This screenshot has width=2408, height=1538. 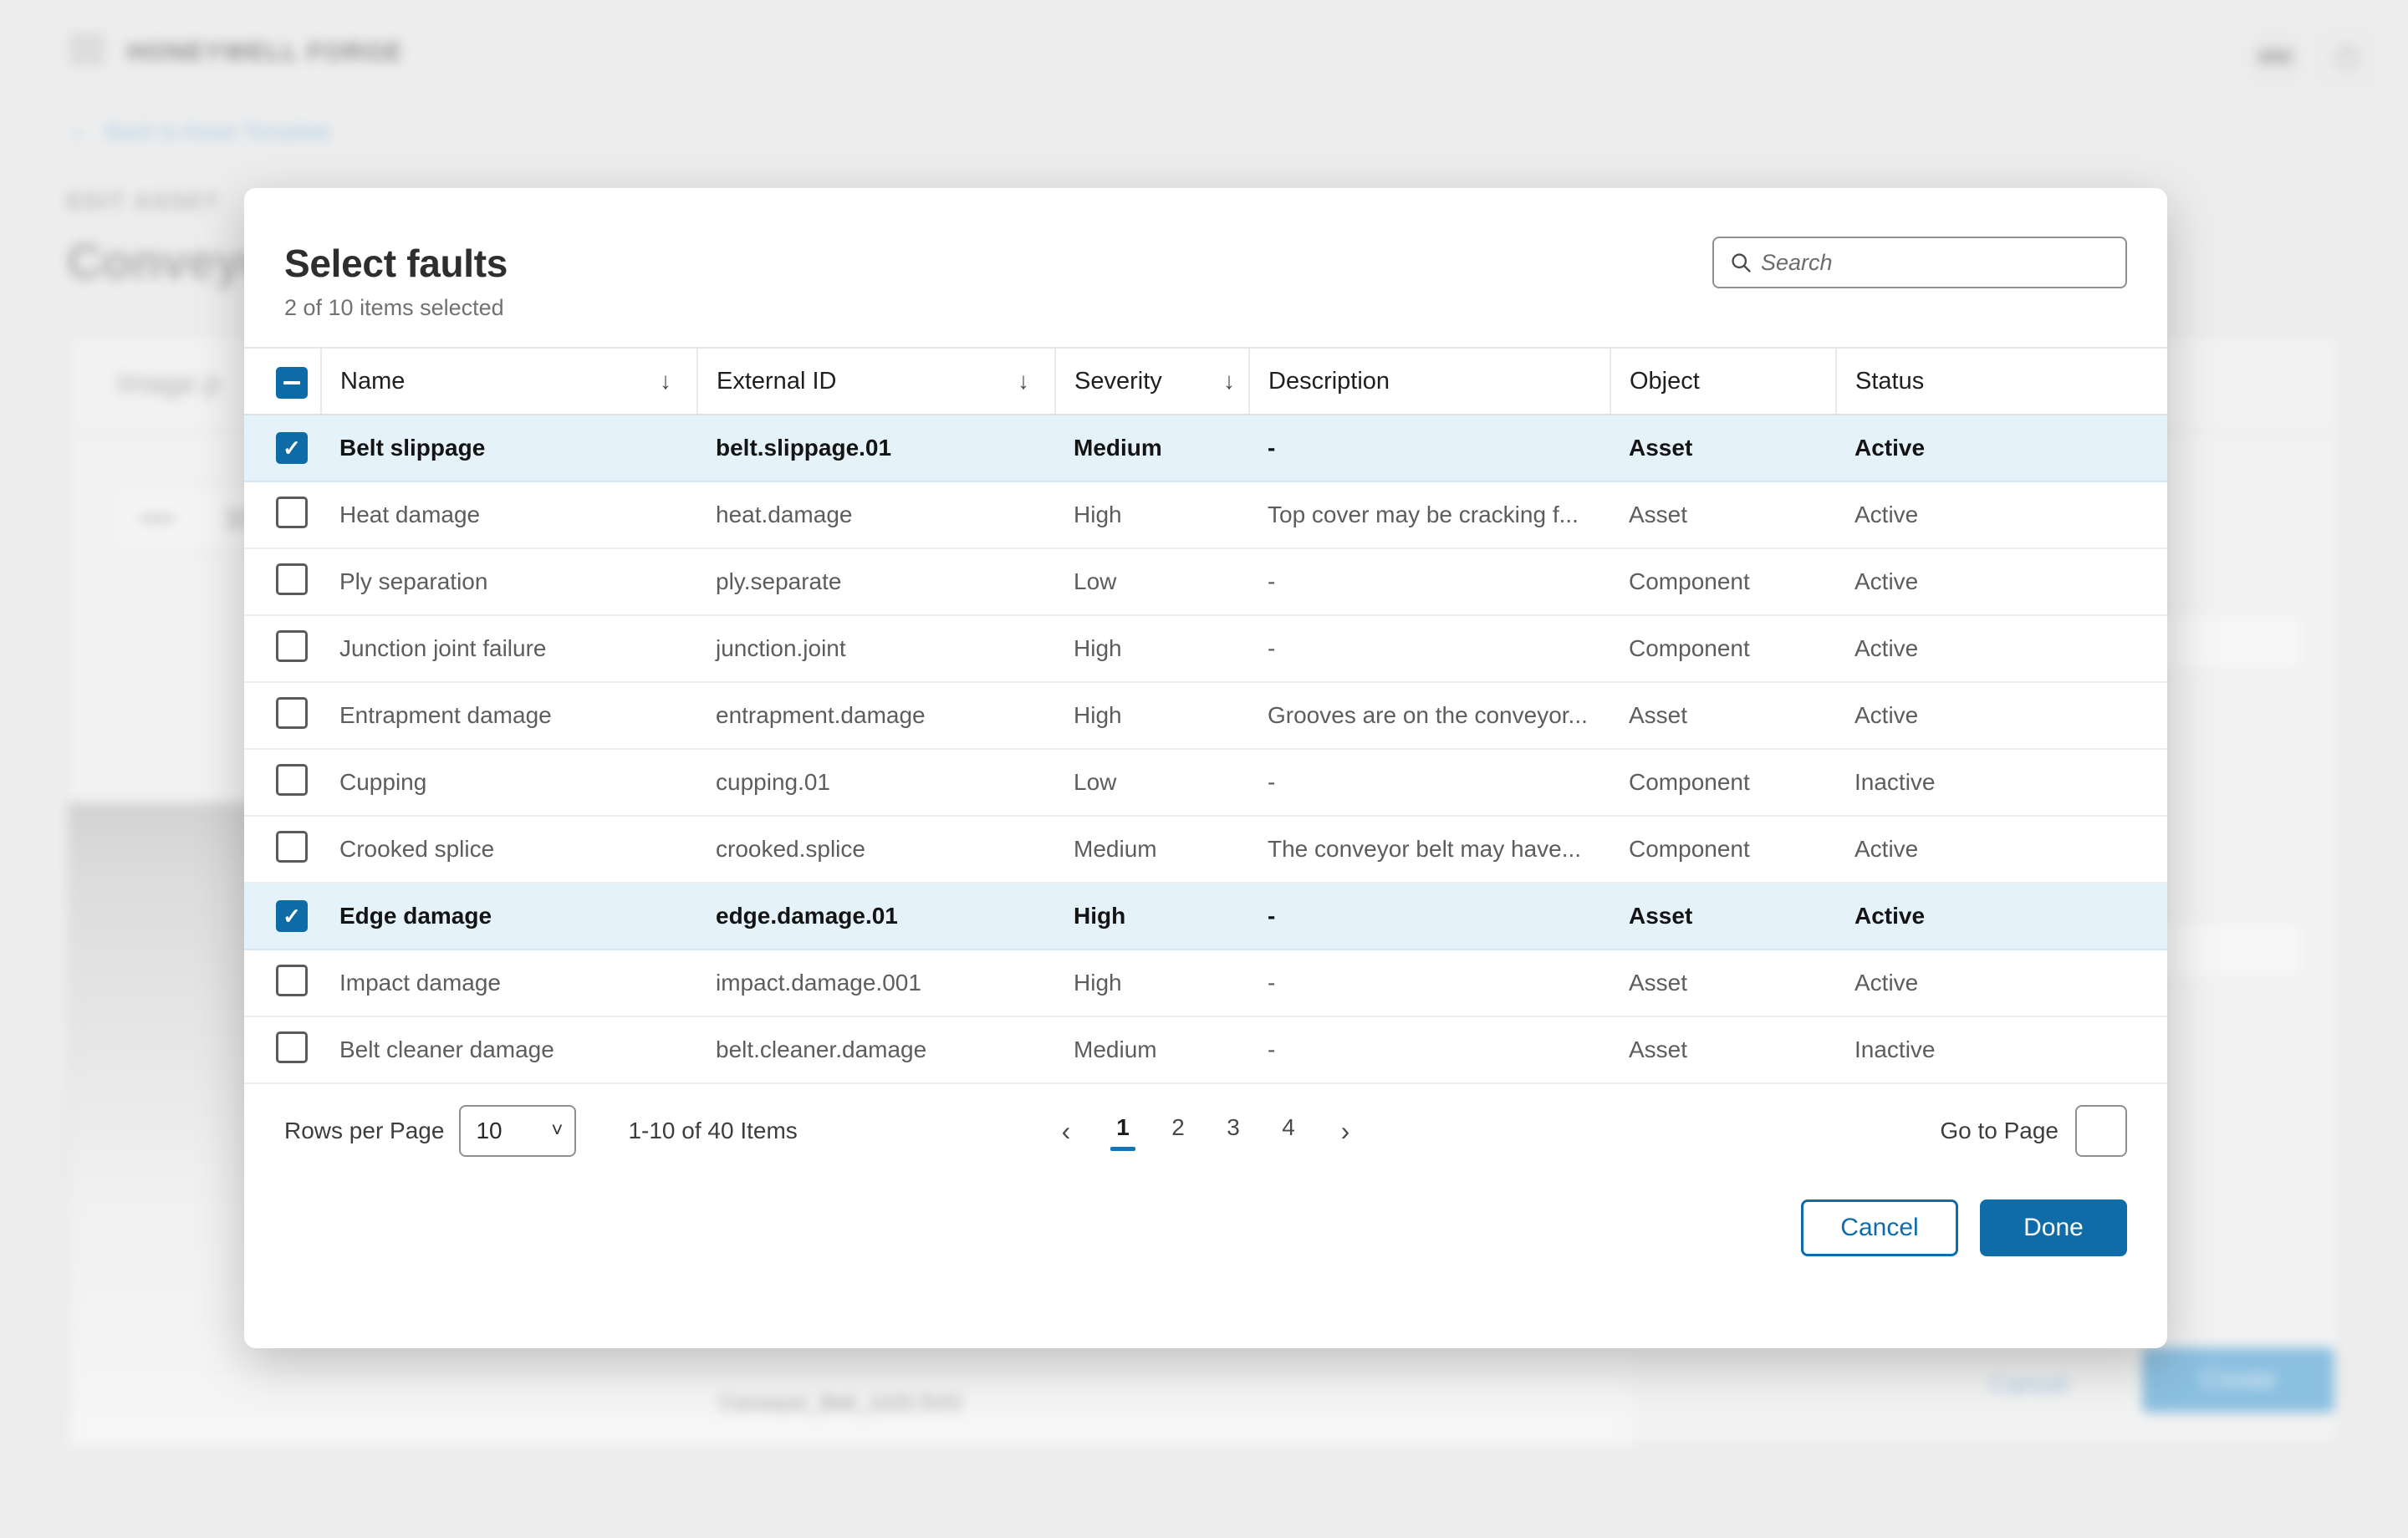 What do you see at coordinates (876, 916) in the screenshot?
I see `cell-external-id: edge.damage.01` at bounding box center [876, 916].